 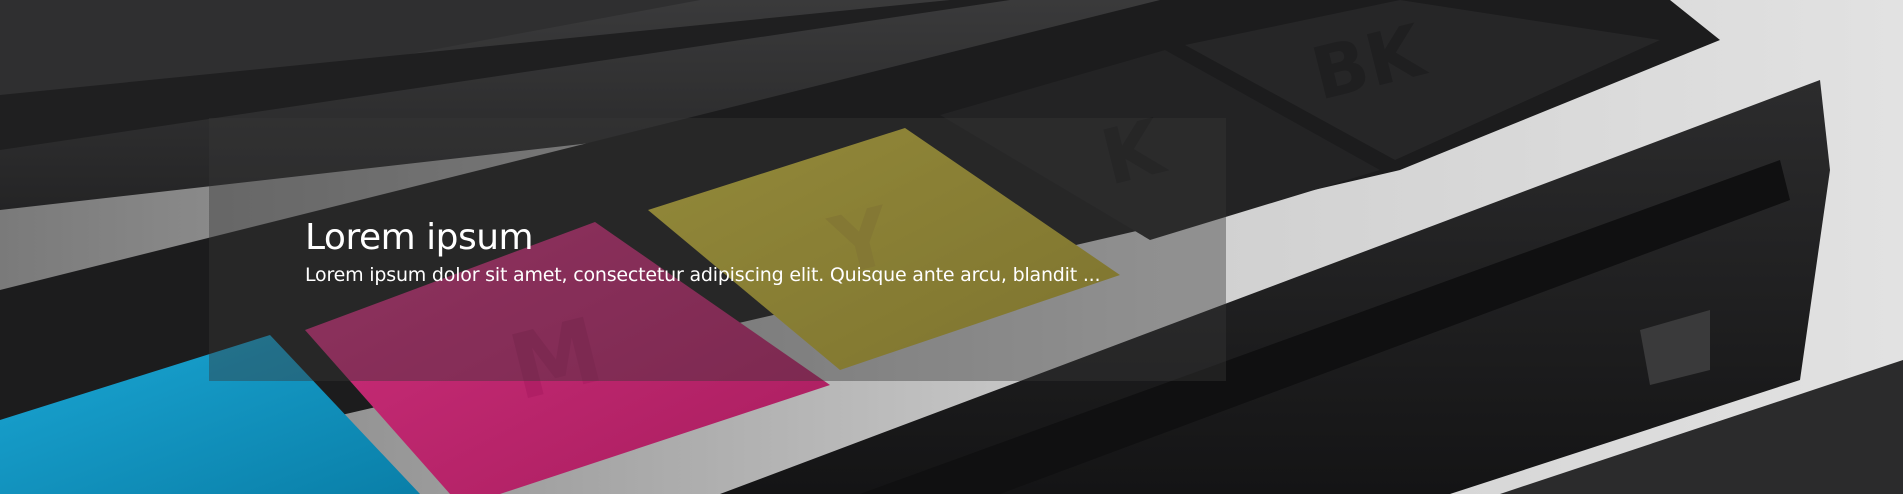 What do you see at coordinates (419, 237) in the screenshot?
I see `slide-title: Lorem ipsum` at bounding box center [419, 237].